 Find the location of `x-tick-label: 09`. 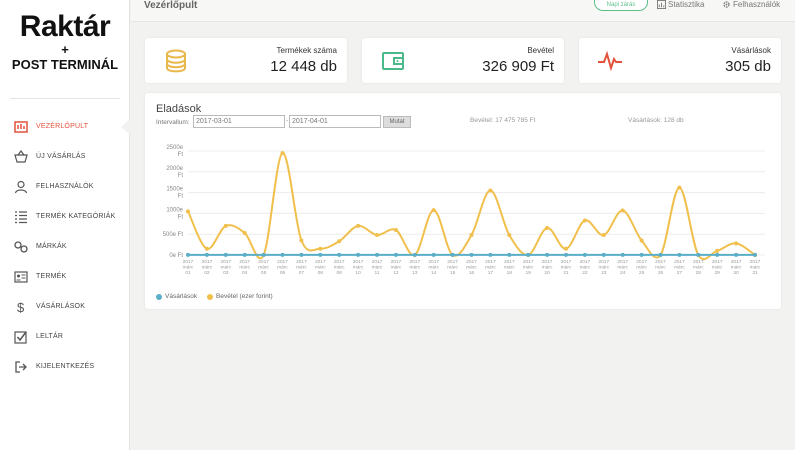

x-tick-label: 09 is located at coordinates (340, 273).